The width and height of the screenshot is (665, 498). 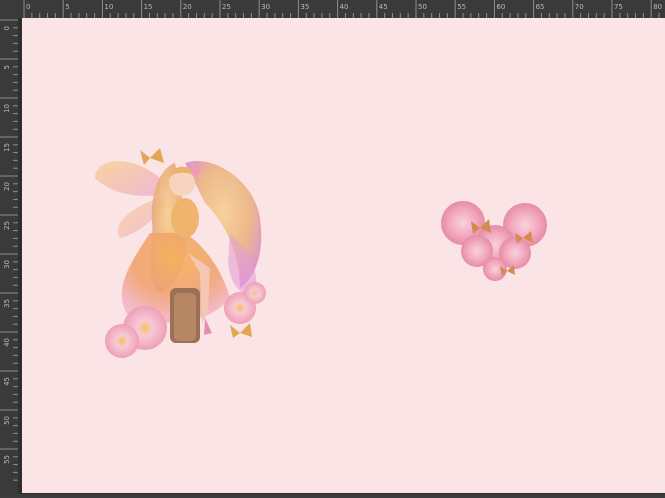 I want to click on ruler-left-label: 10, so click(x=7, y=108).